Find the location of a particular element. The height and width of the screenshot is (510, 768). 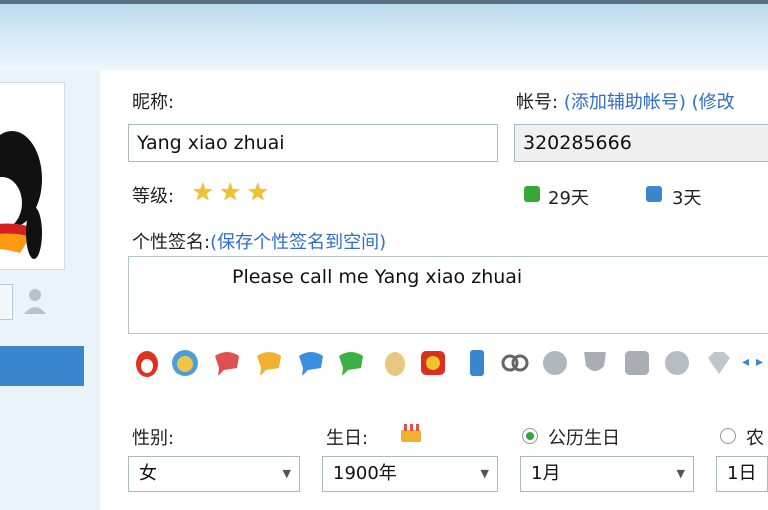

birth-year-select: 1900年 ▼ is located at coordinates (410, 474).